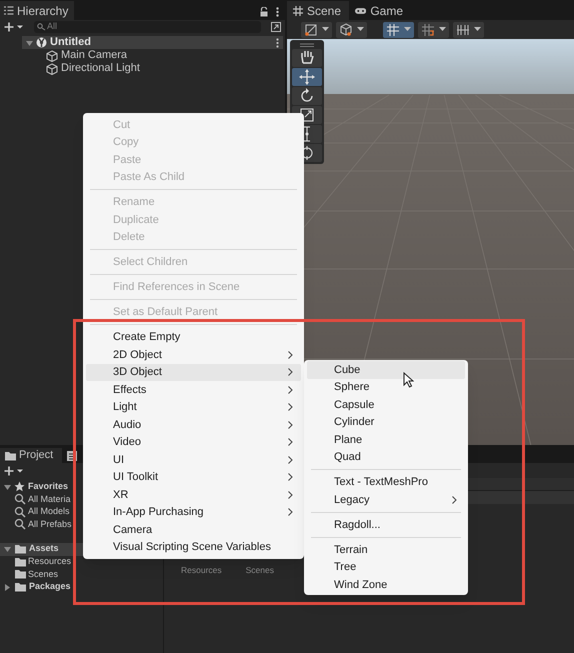  What do you see at coordinates (193, 529) in the screenshot?
I see `menu-item: Camera` at bounding box center [193, 529].